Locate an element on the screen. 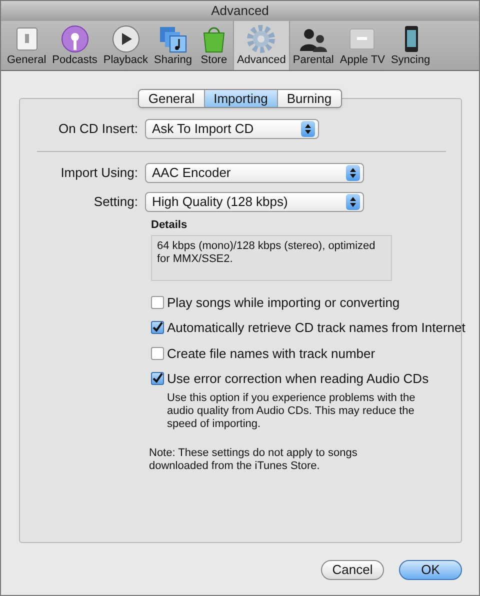  dropdown: High Quality (128 kbps) is located at coordinates (254, 202).